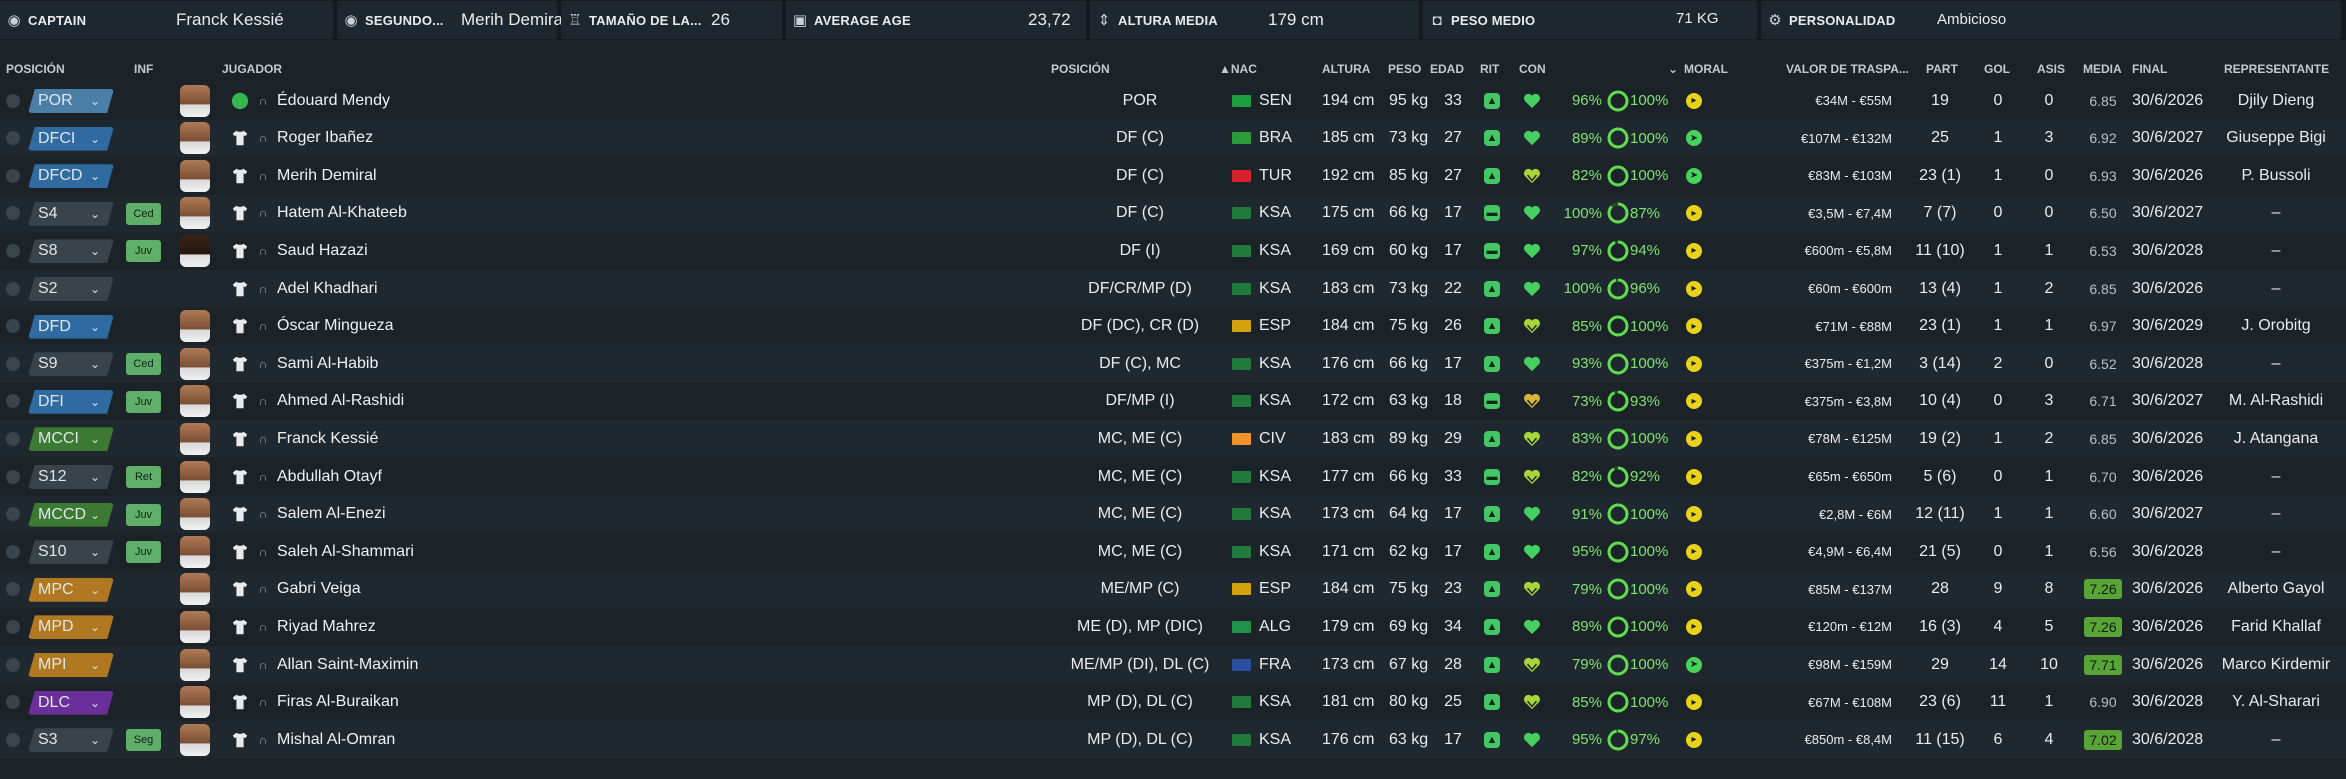 The width and height of the screenshot is (2346, 779). Describe the element at coordinates (35, 69) in the screenshot. I see `col-posicion: POSICIÓN` at that location.